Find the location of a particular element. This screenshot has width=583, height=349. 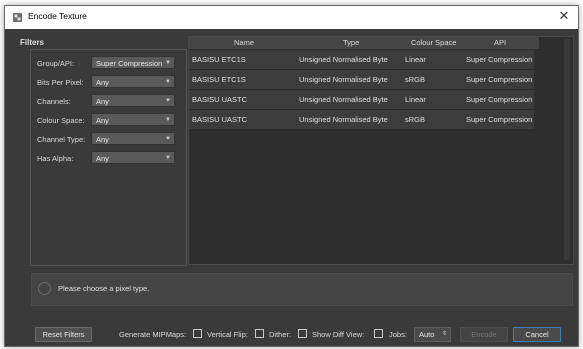

filter-group-api-value: Super Compression is located at coordinates (129, 63).